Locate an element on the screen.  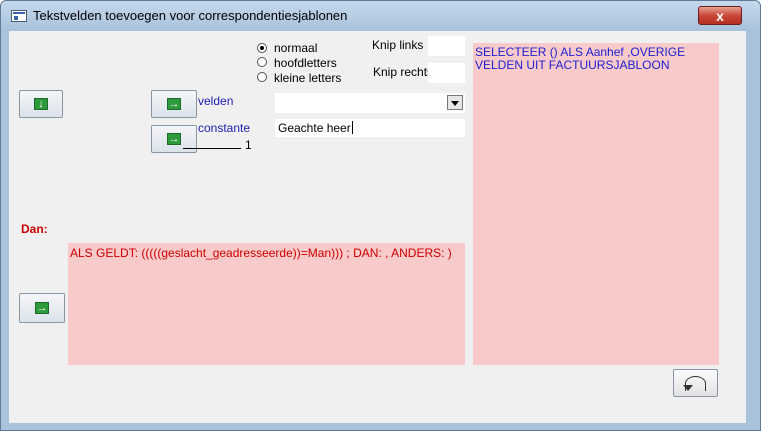
dropdown-button is located at coordinates (455, 102).